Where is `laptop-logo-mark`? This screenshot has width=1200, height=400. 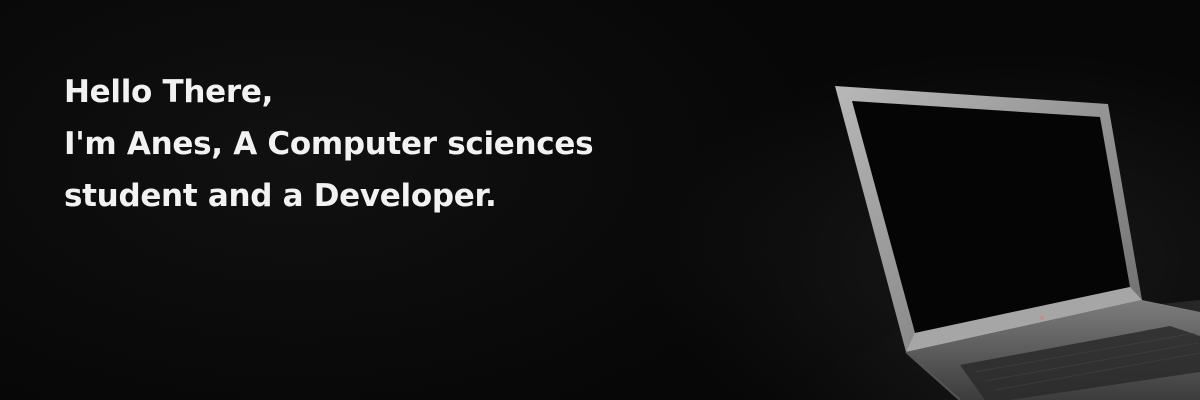
laptop-logo-mark is located at coordinates (1042, 318).